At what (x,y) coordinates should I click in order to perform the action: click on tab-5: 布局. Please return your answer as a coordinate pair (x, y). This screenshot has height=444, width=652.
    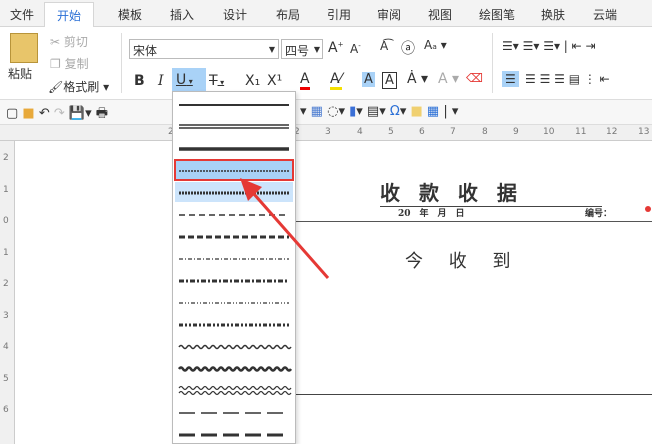
    Looking at the image, I should click on (288, 14).